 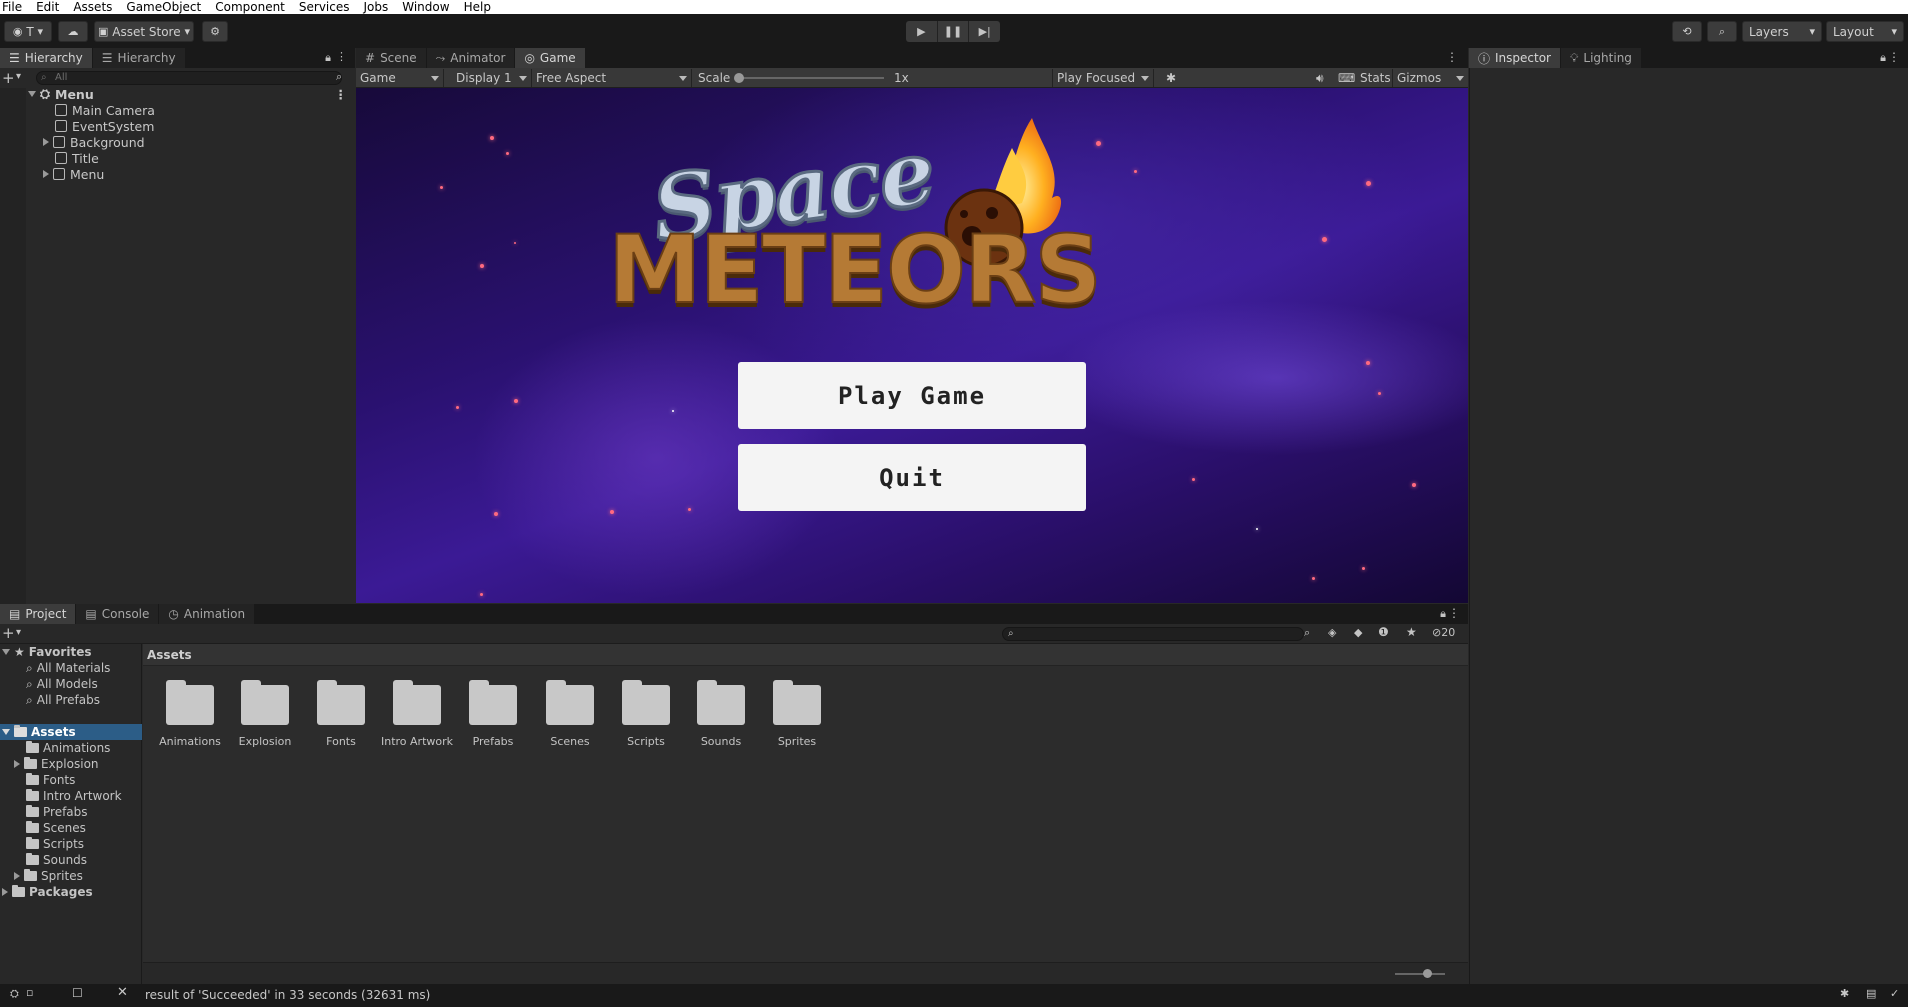 I want to click on warning-icon: ❶, so click(x=1383, y=632).